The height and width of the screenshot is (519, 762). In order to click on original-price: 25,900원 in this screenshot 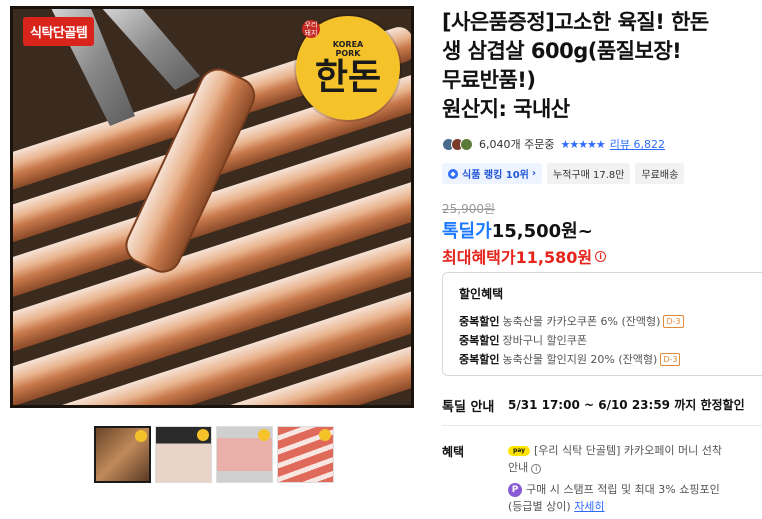, I will do `click(469, 209)`.